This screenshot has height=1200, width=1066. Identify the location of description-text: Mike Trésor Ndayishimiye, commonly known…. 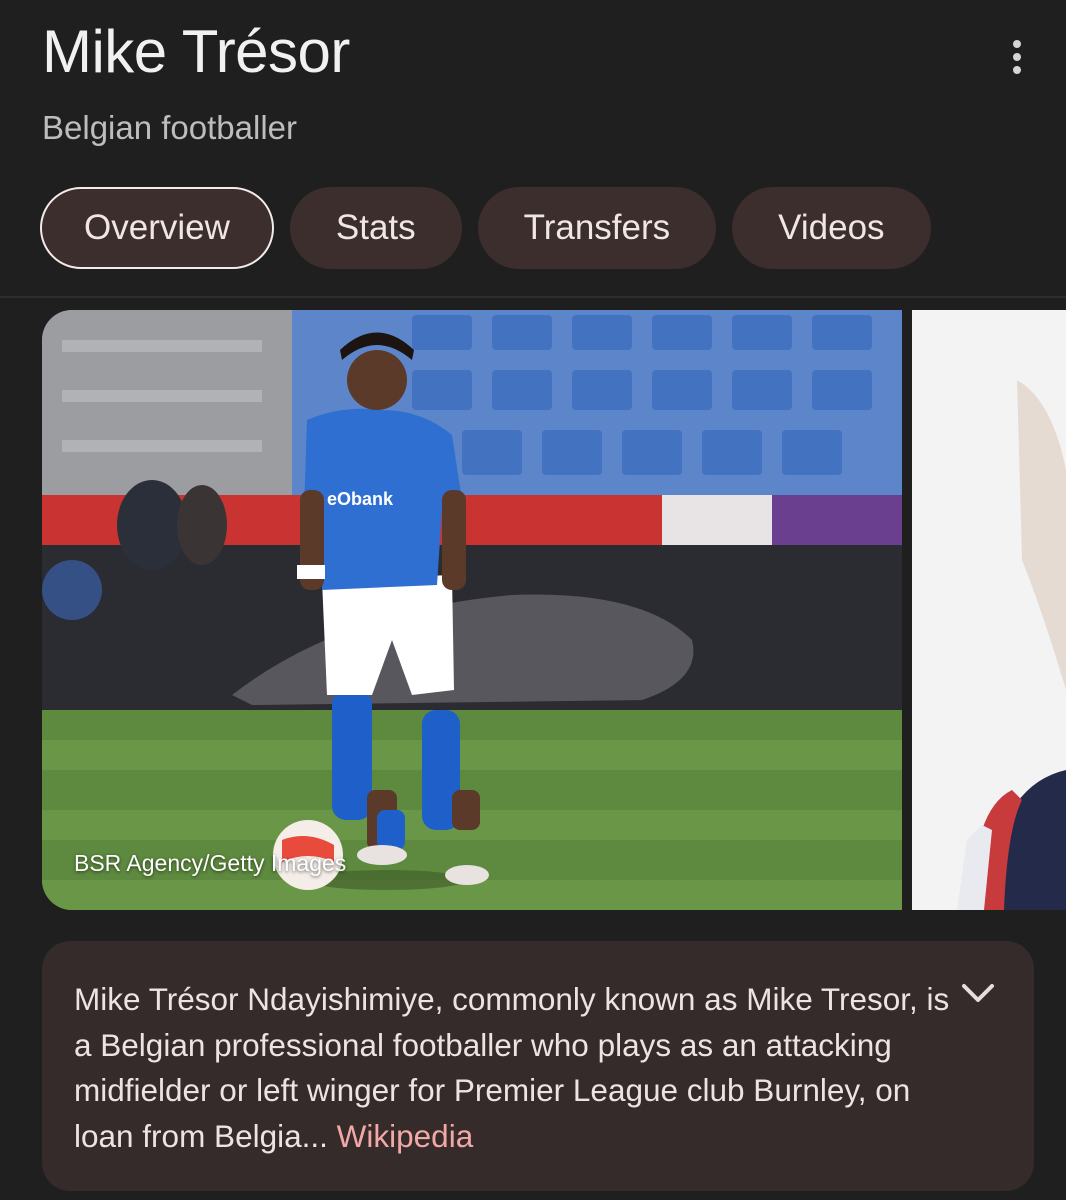
(514, 1068).